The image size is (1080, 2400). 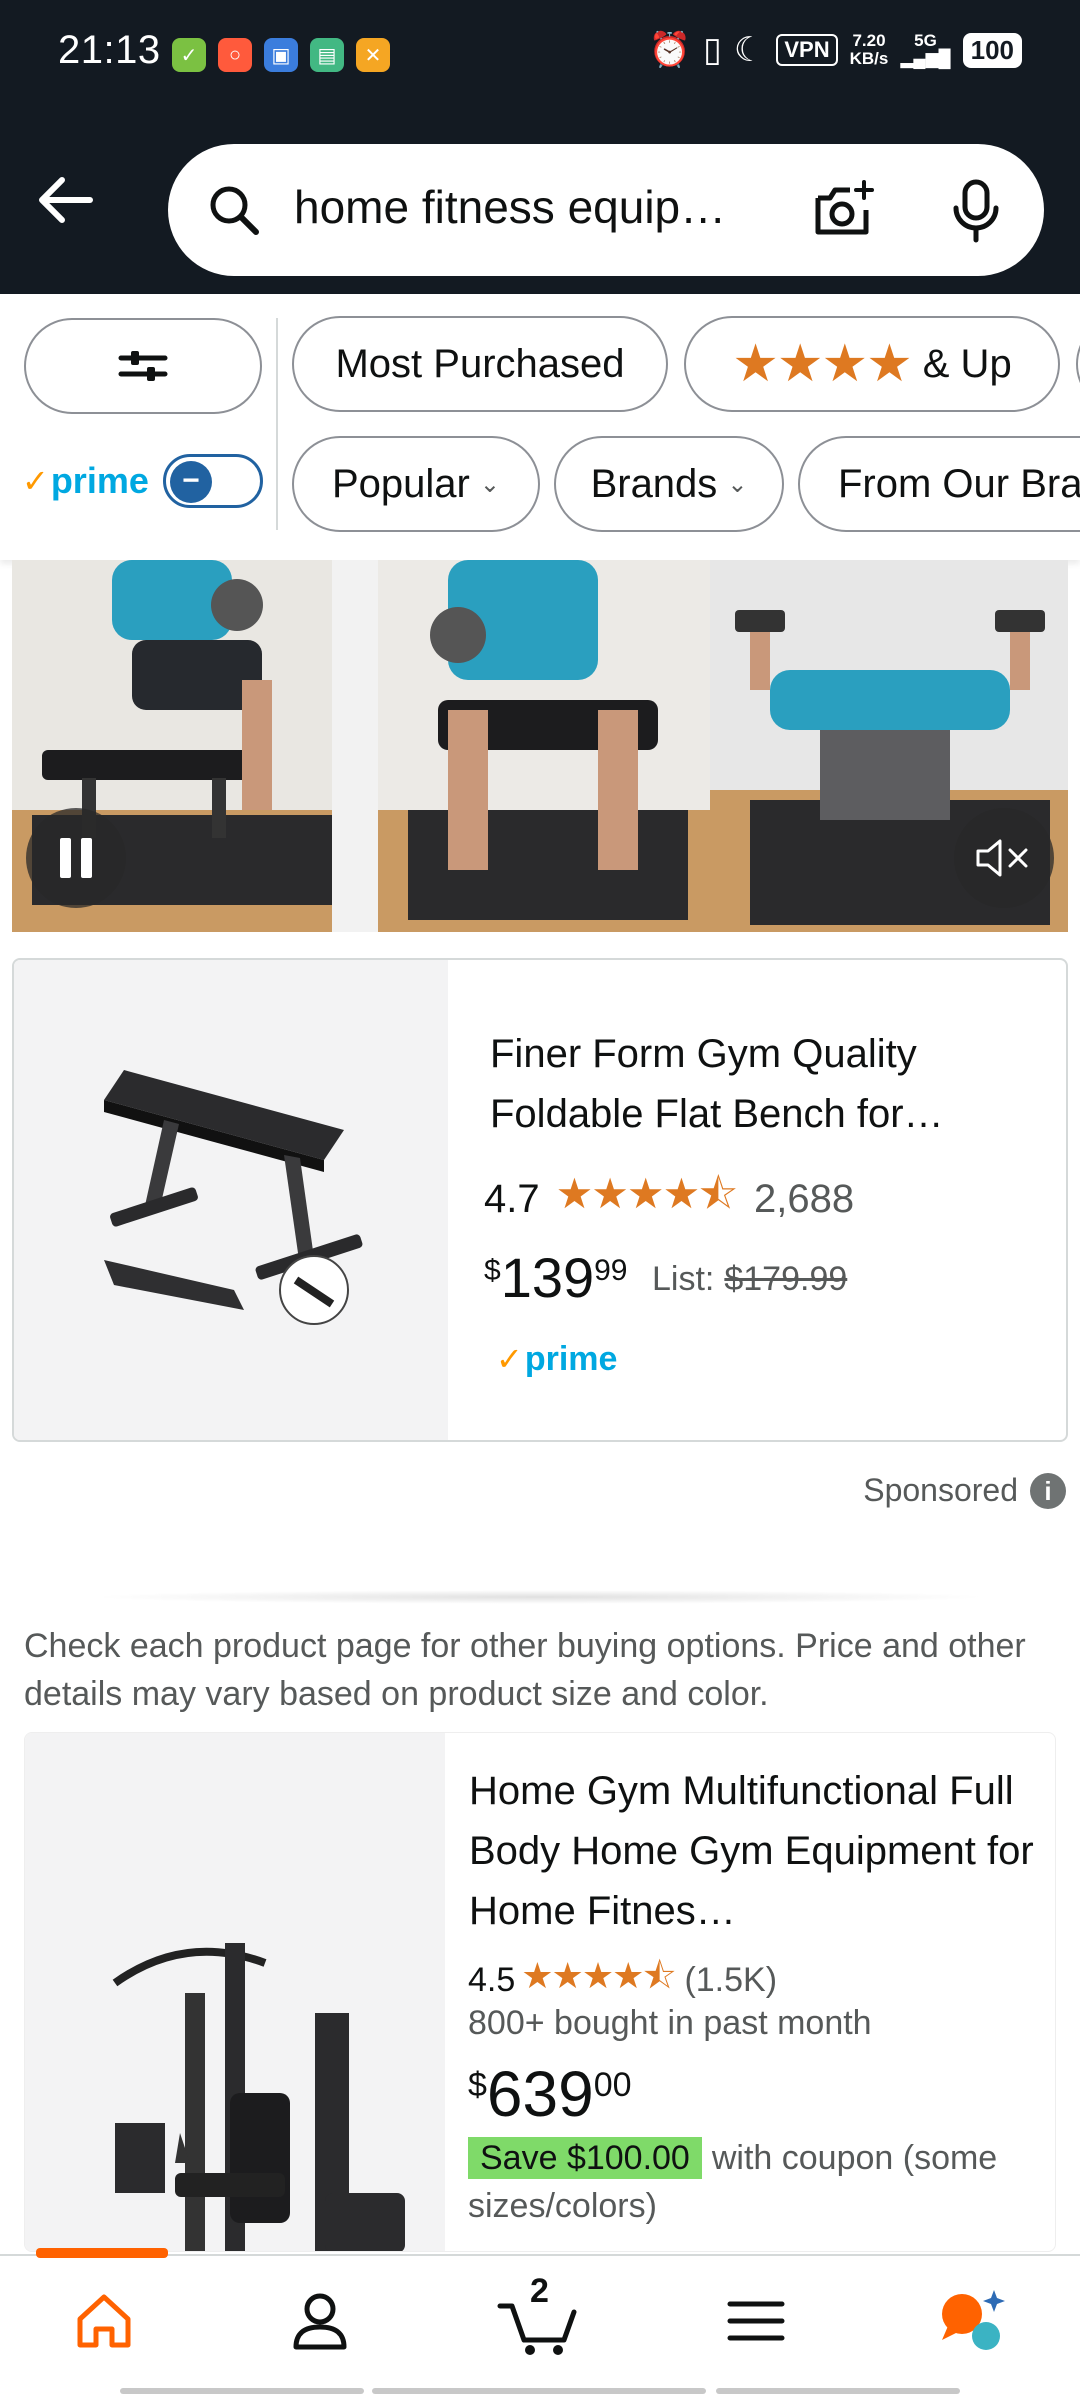 What do you see at coordinates (925, 40) in the screenshot?
I see `network-type-label: 5G` at bounding box center [925, 40].